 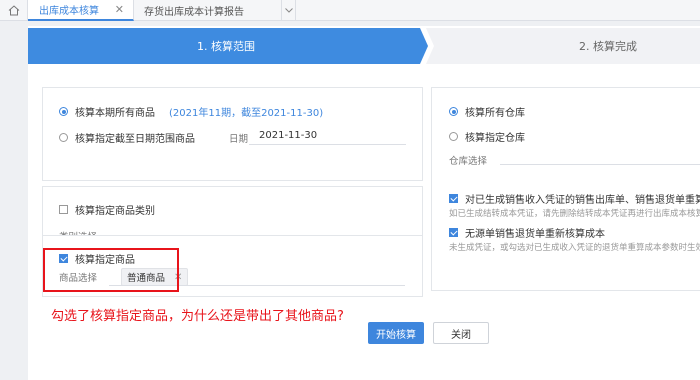 I want to click on radio-all-warehouses: 核算所有仓库, so click(x=487, y=111).